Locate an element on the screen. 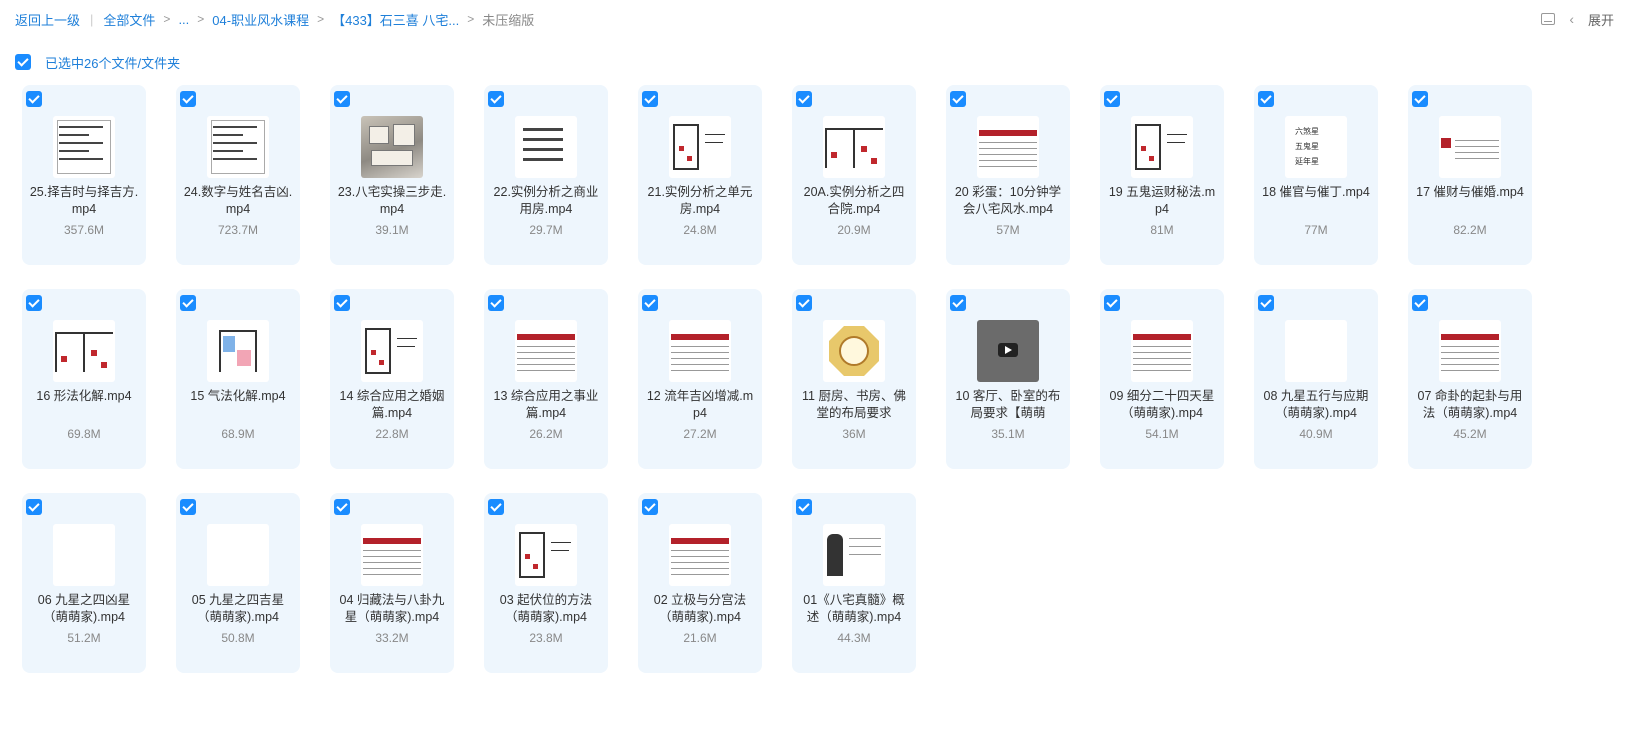 The height and width of the screenshot is (730, 1629). file-card: 20A.实例分析之四合院.mp4 20.9M is located at coordinates (854, 175).